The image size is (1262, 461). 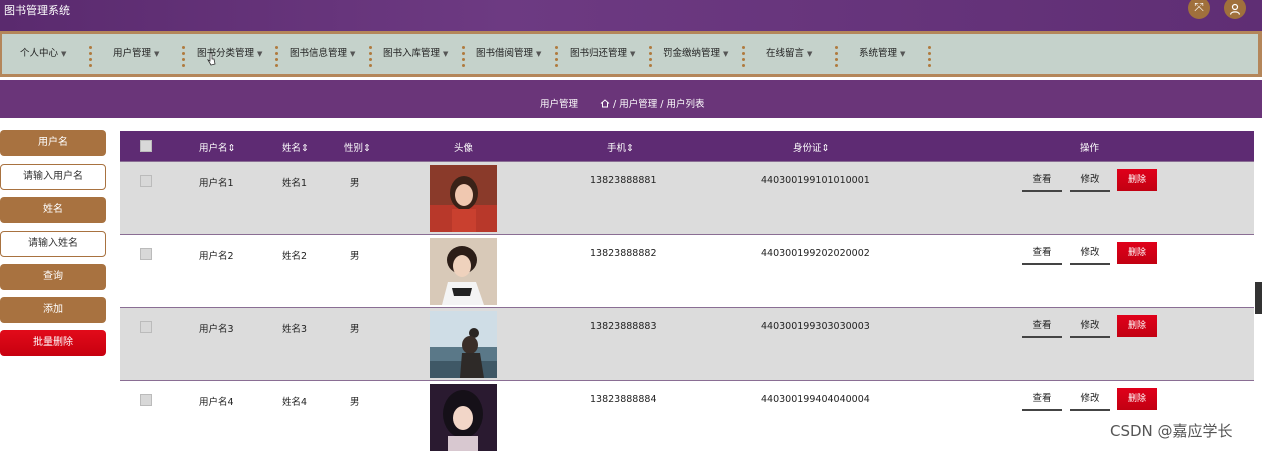 What do you see at coordinates (415, 54) in the screenshot?
I see `menu-item-book-stock-in: 图书入库管理 ▼` at bounding box center [415, 54].